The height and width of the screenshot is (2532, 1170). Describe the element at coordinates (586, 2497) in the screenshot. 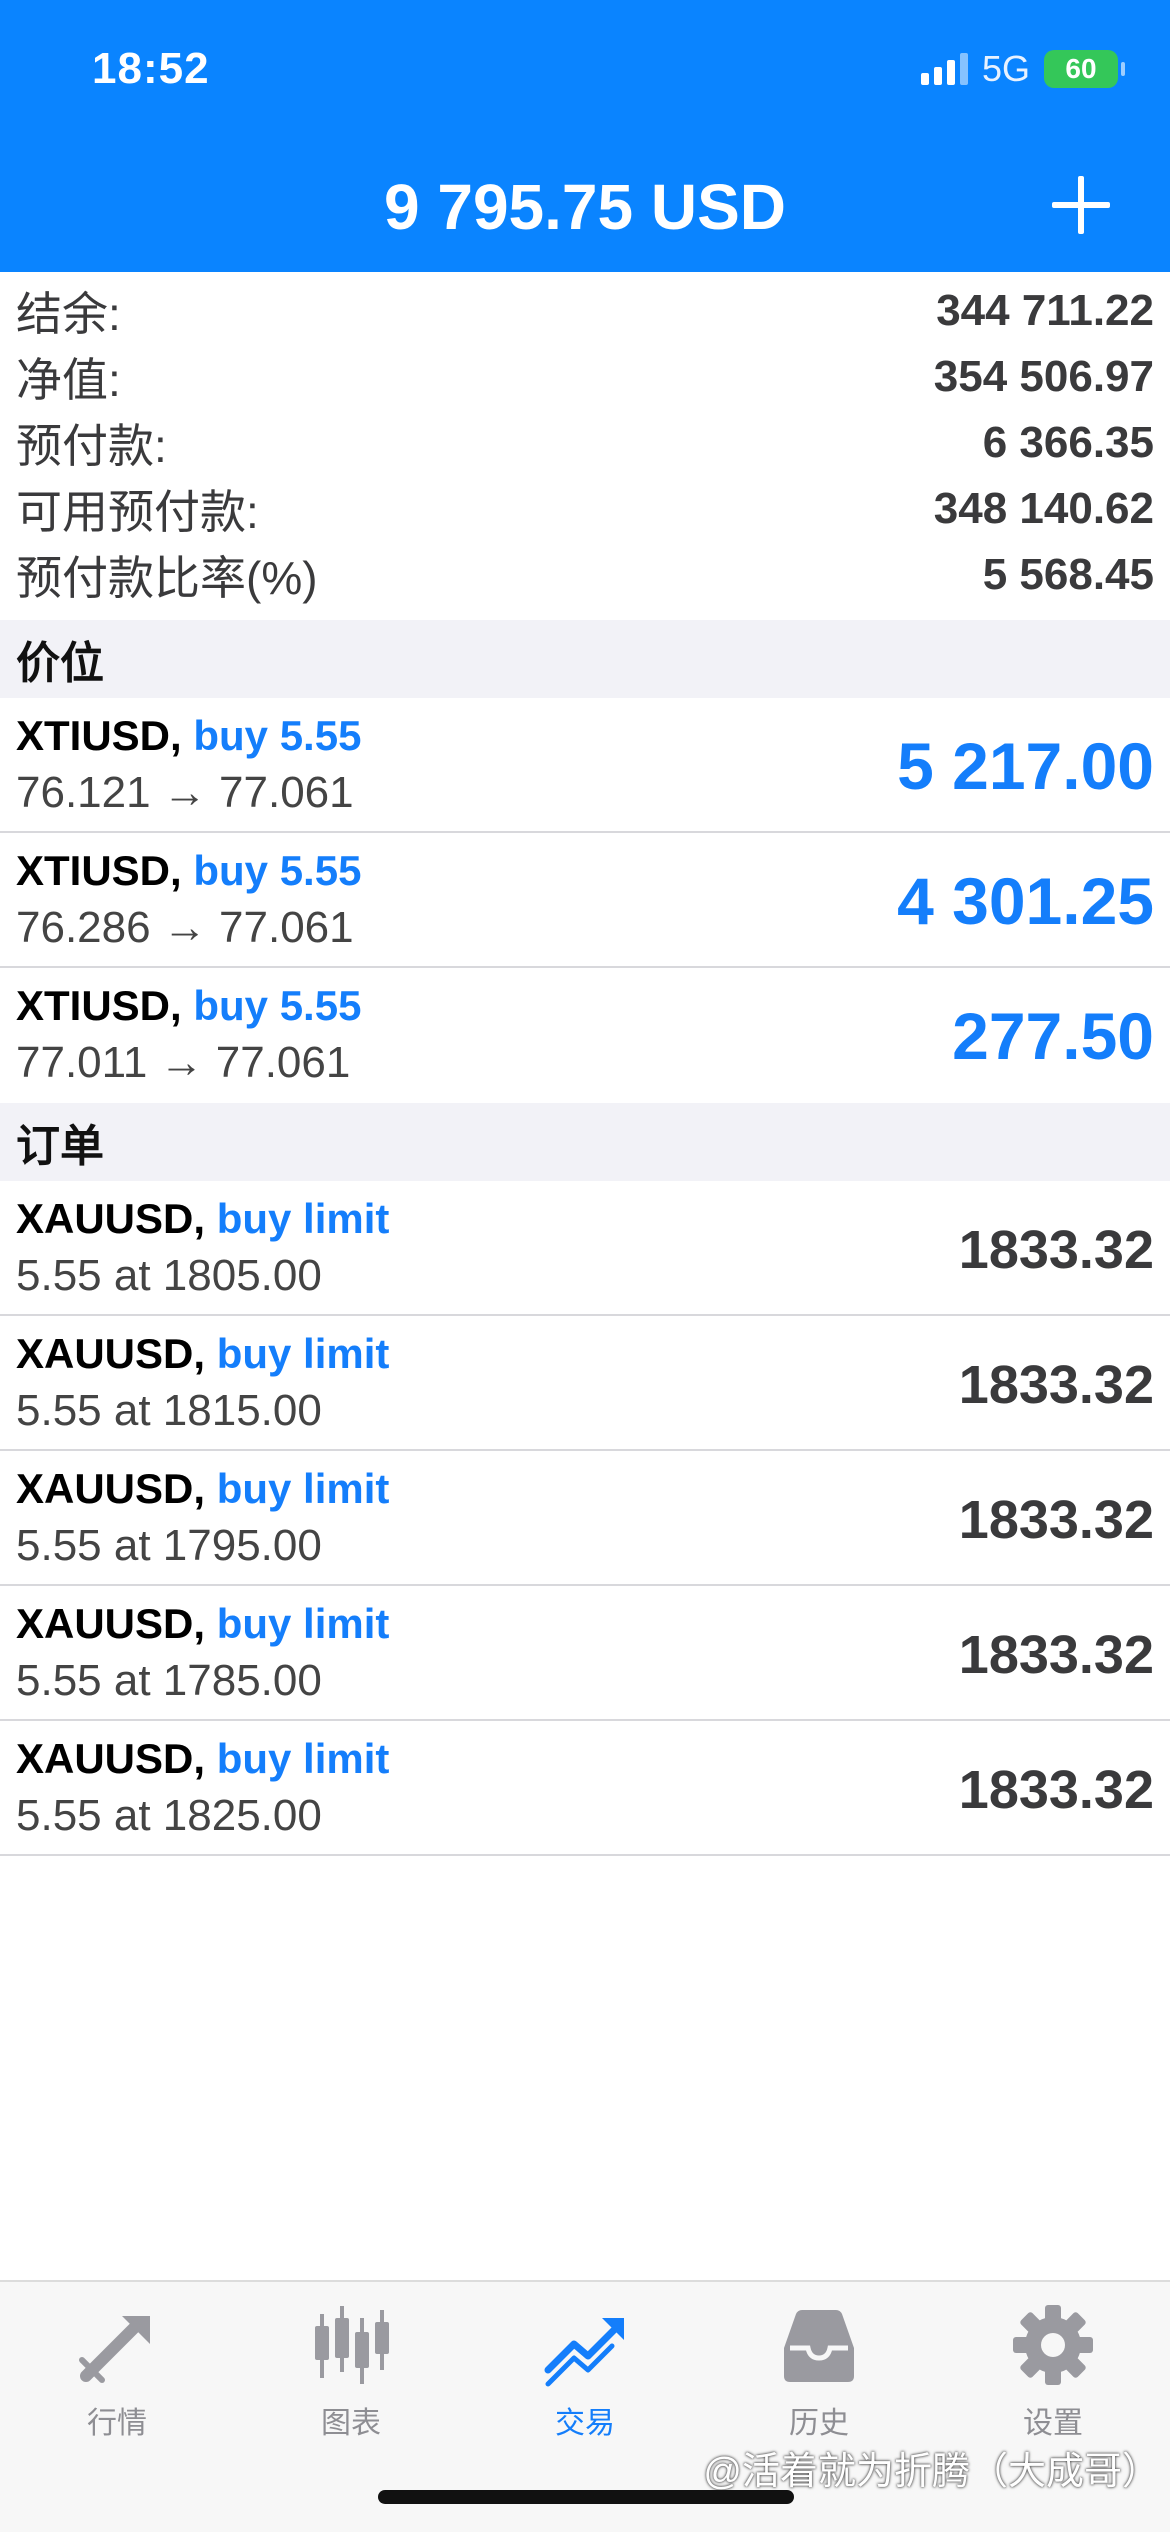

I see `home-indicator` at that location.